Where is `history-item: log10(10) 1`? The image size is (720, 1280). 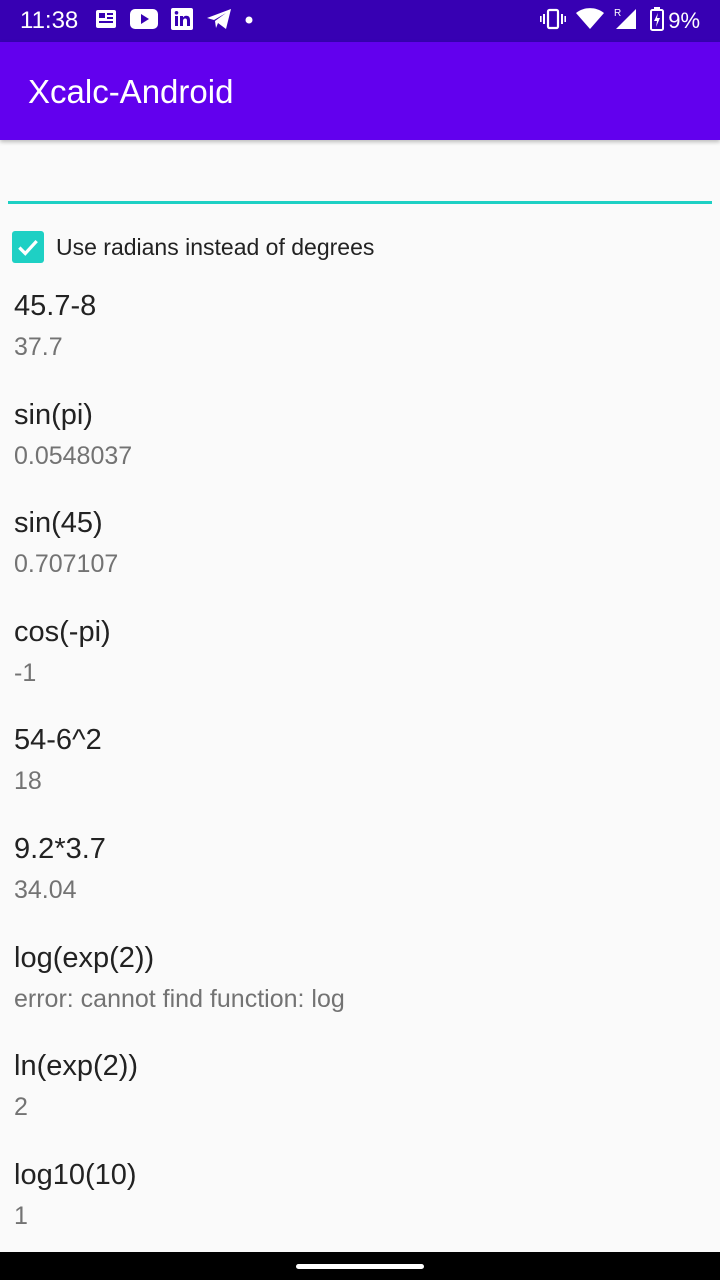 history-item: log10(10) 1 is located at coordinates (360, 1211).